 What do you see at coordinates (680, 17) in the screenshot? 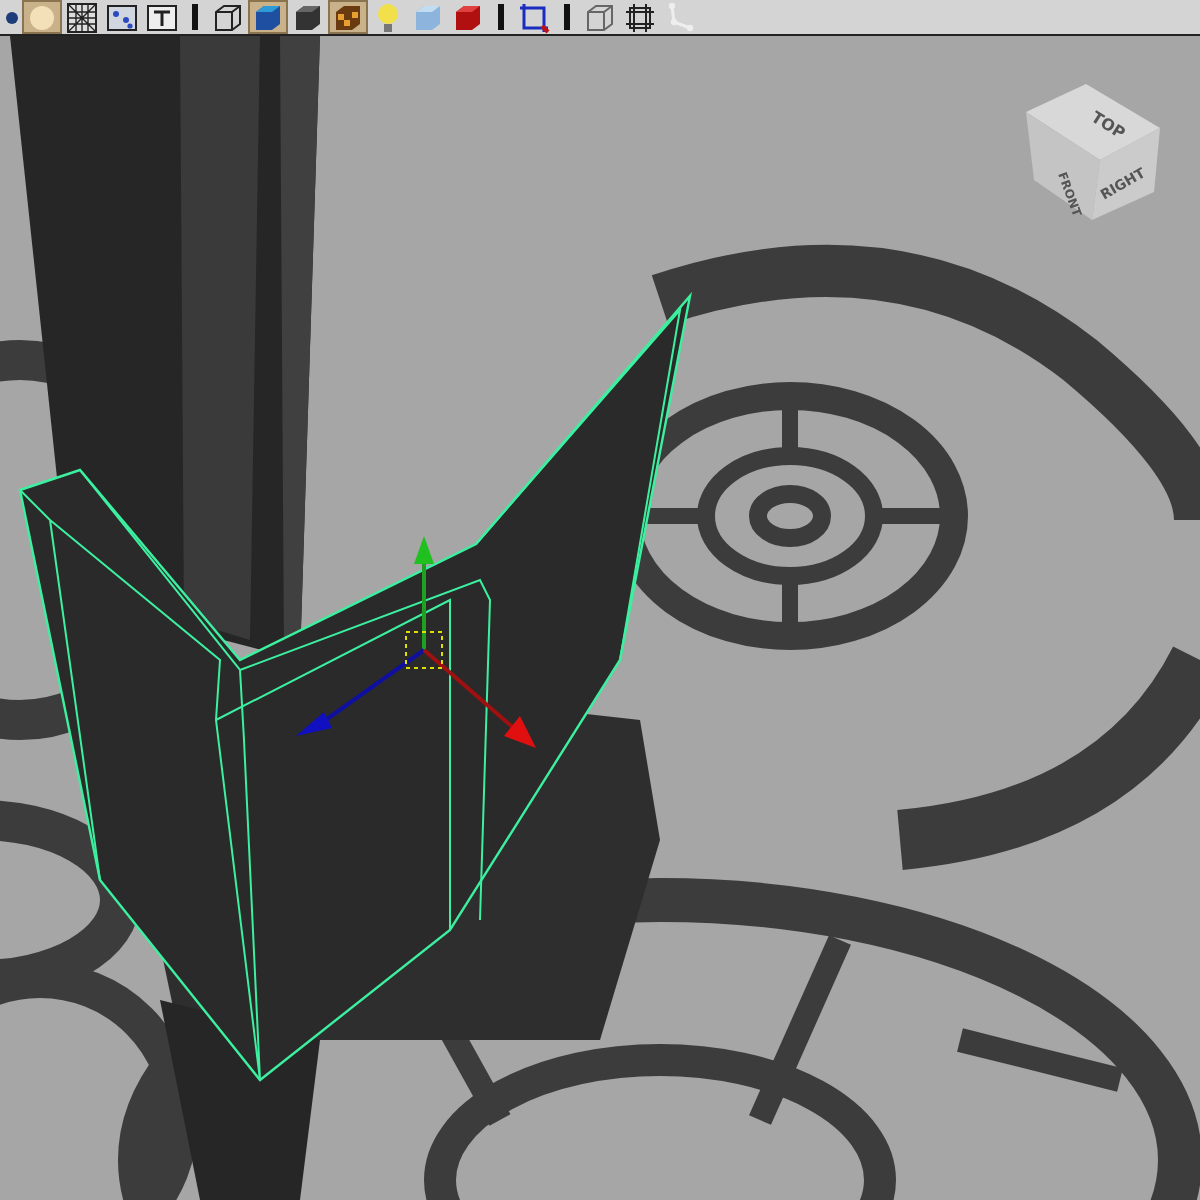
I see `joint-icon` at bounding box center [680, 17].